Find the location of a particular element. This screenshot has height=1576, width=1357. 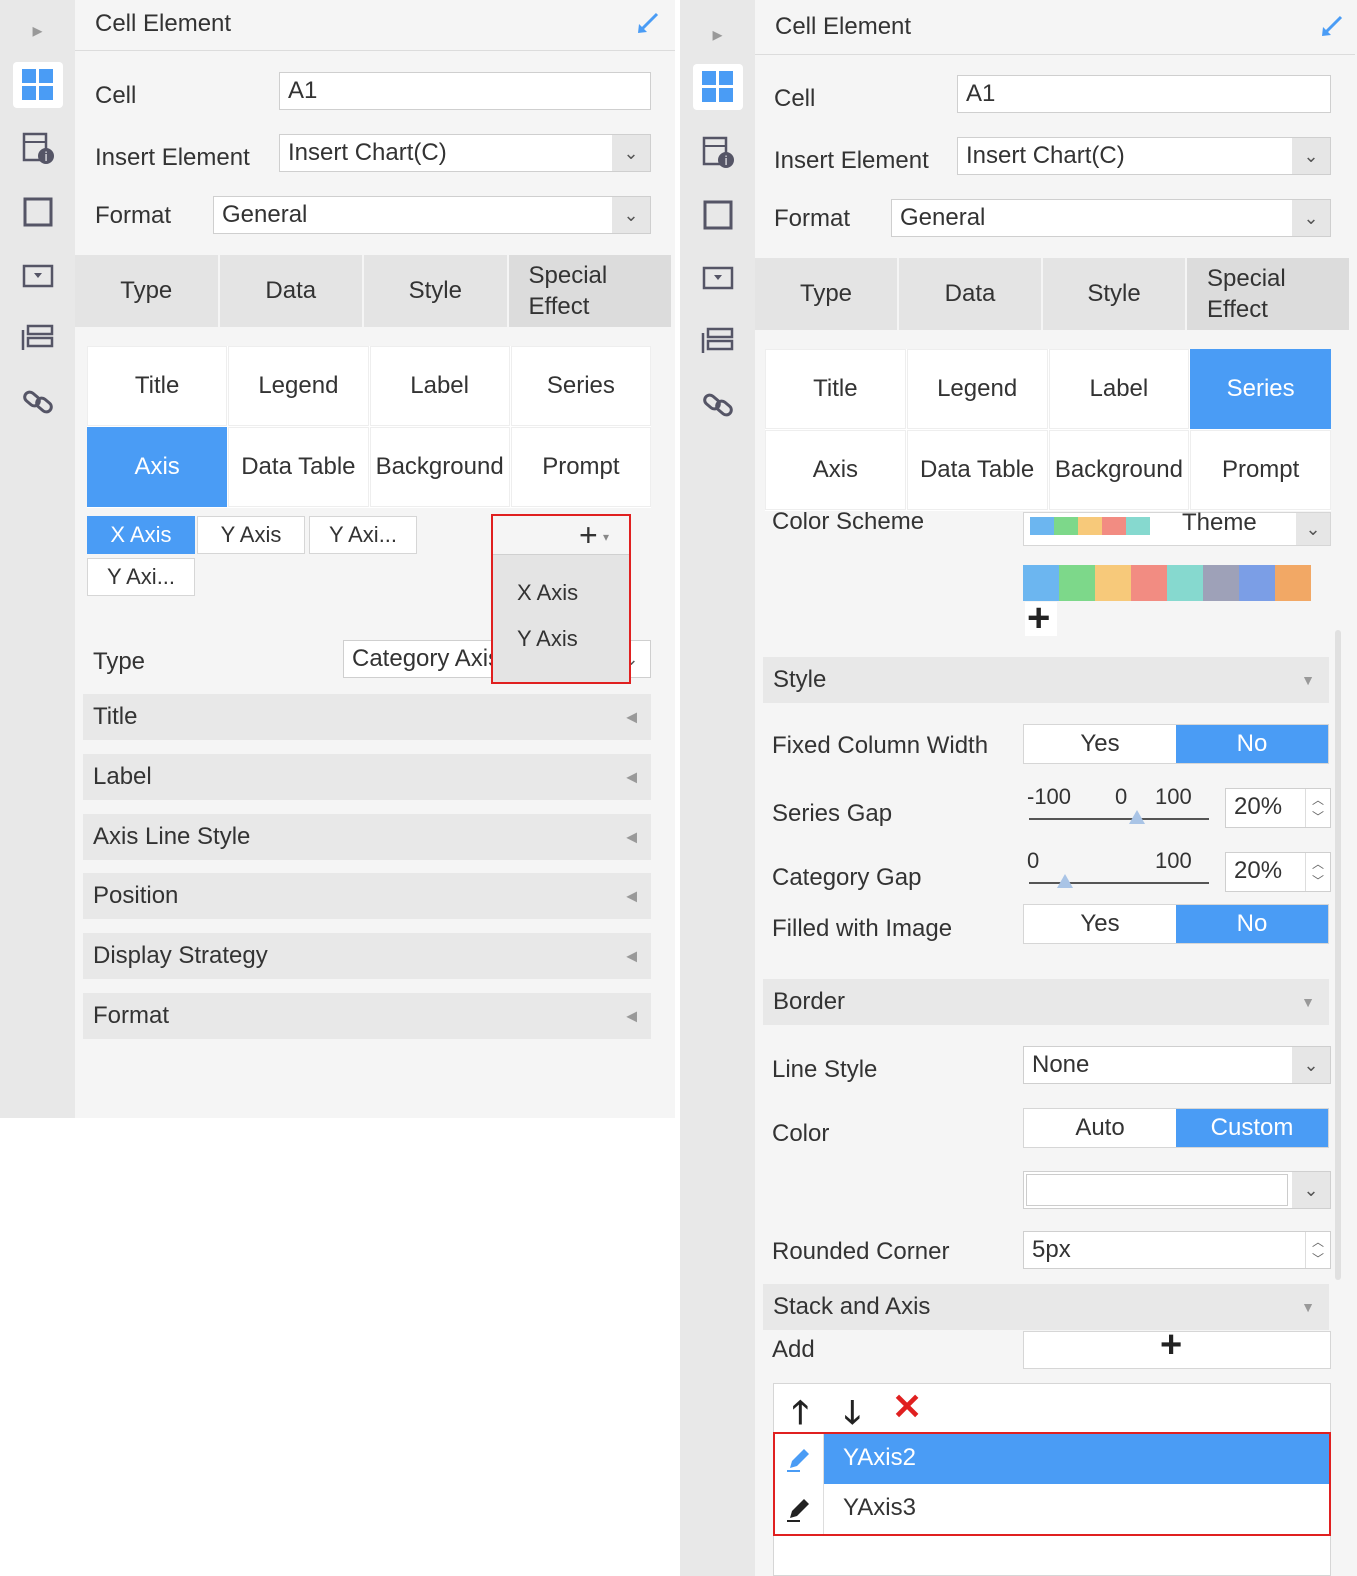

fixed-column-width-toggle: Yes No is located at coordinates (1176, 744).